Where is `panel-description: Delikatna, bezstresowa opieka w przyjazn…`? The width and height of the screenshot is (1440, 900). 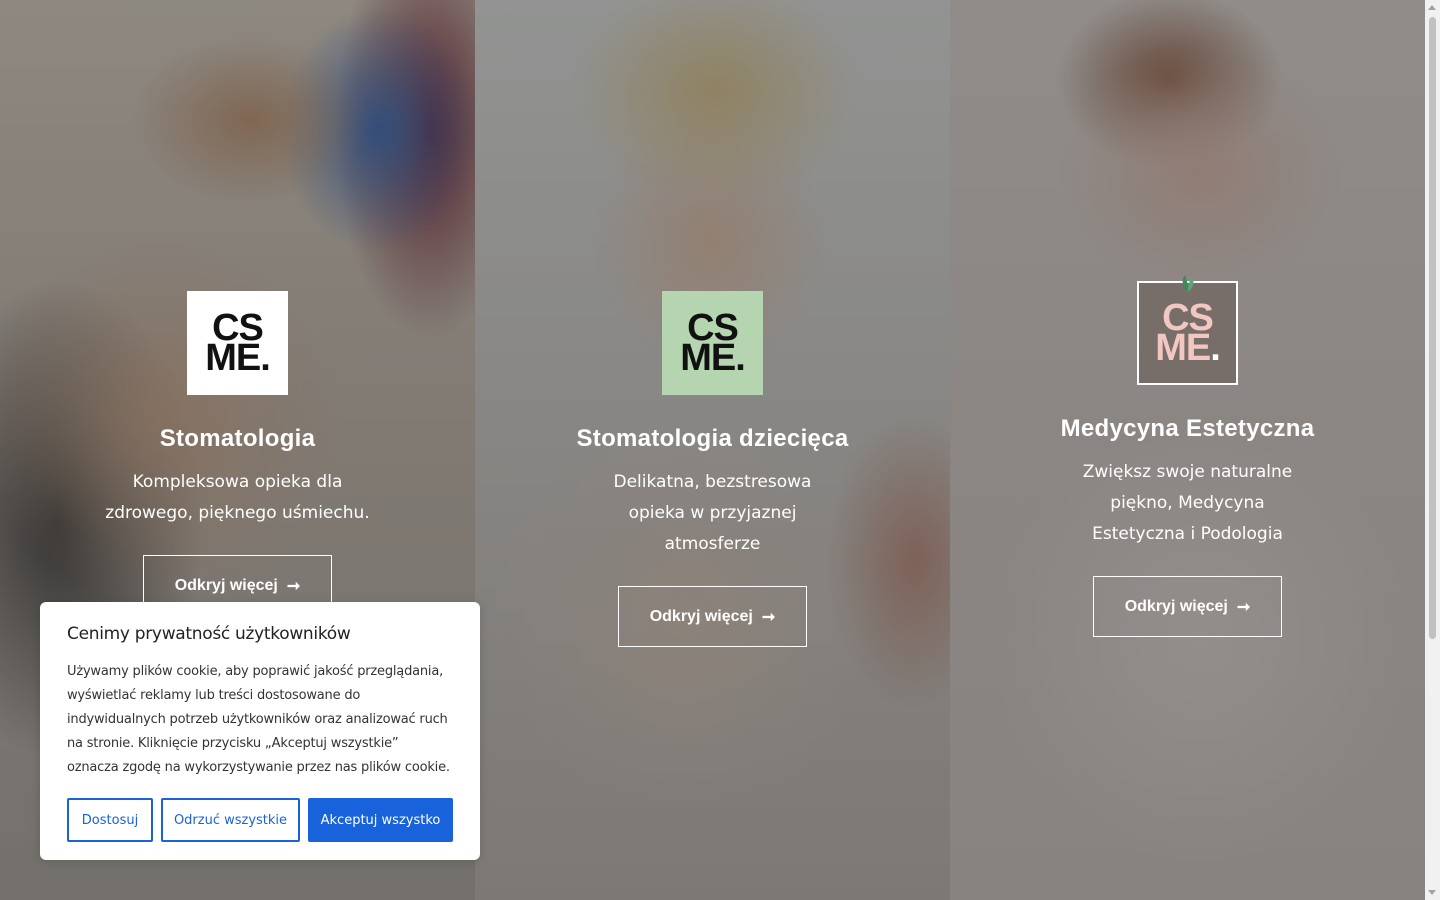
panel-description: Delikatna, bezstresowa opieka w przyjazn… is located at coordinates (712, 513).